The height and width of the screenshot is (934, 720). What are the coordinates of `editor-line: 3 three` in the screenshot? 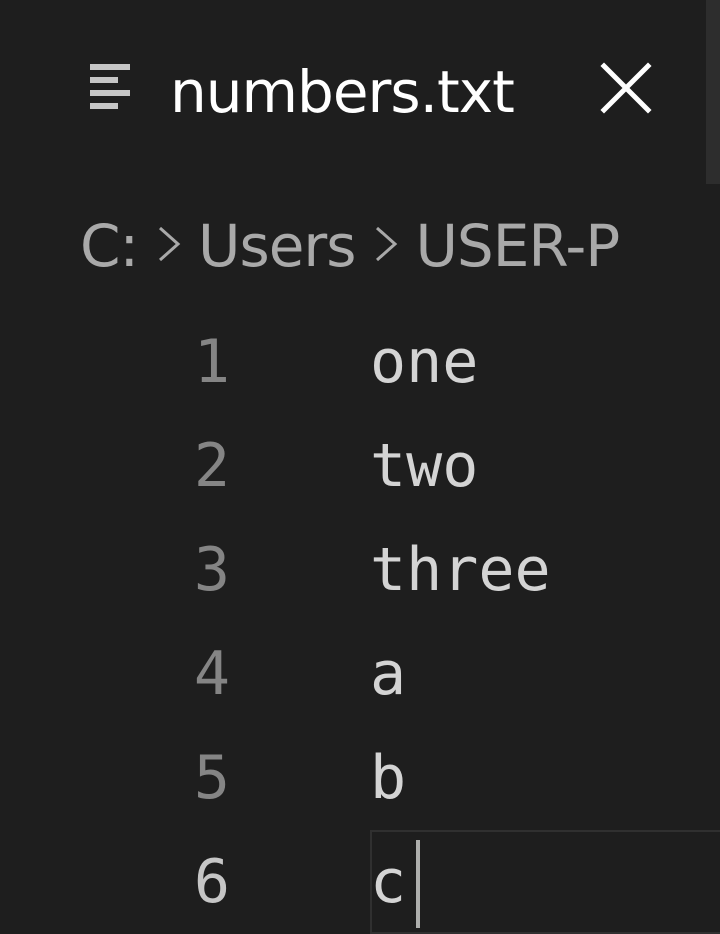 It's located at (360, 570).